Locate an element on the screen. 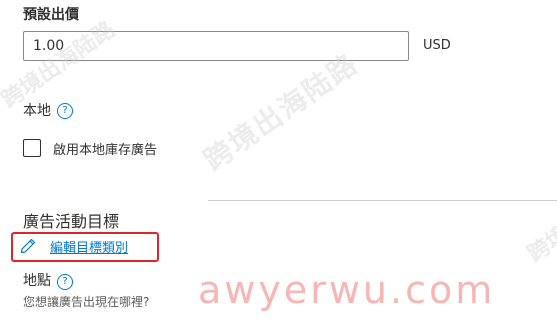 This screenshot has height=327, width=557. default-bid-input is located at coordinates (216, 46).